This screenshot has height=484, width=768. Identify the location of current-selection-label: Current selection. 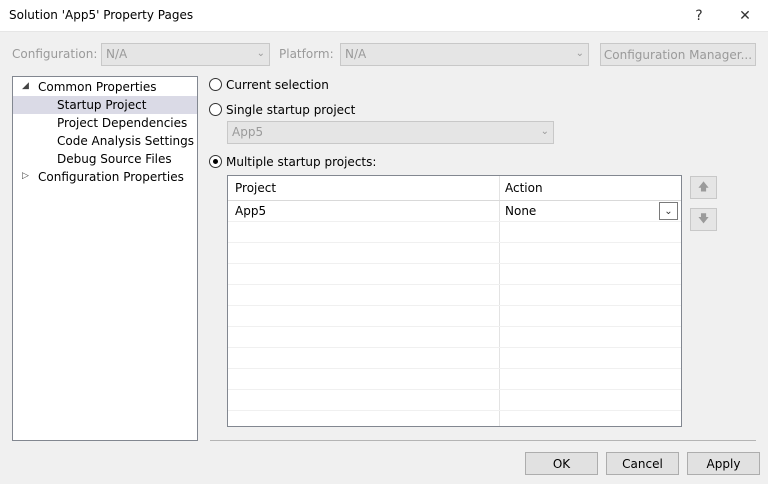
(277, 85).